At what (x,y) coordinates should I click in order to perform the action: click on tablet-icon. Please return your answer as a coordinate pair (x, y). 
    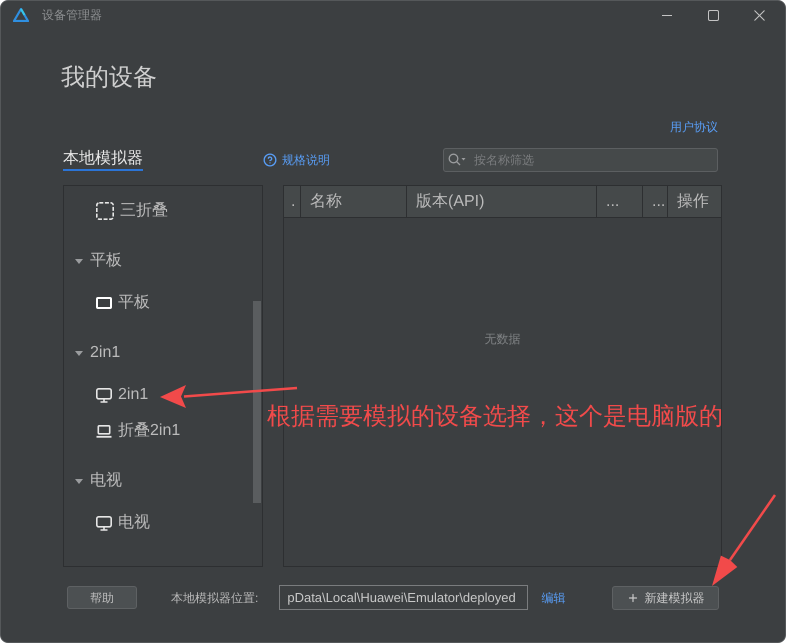
    Looking at the image, I should click on (104, 303).